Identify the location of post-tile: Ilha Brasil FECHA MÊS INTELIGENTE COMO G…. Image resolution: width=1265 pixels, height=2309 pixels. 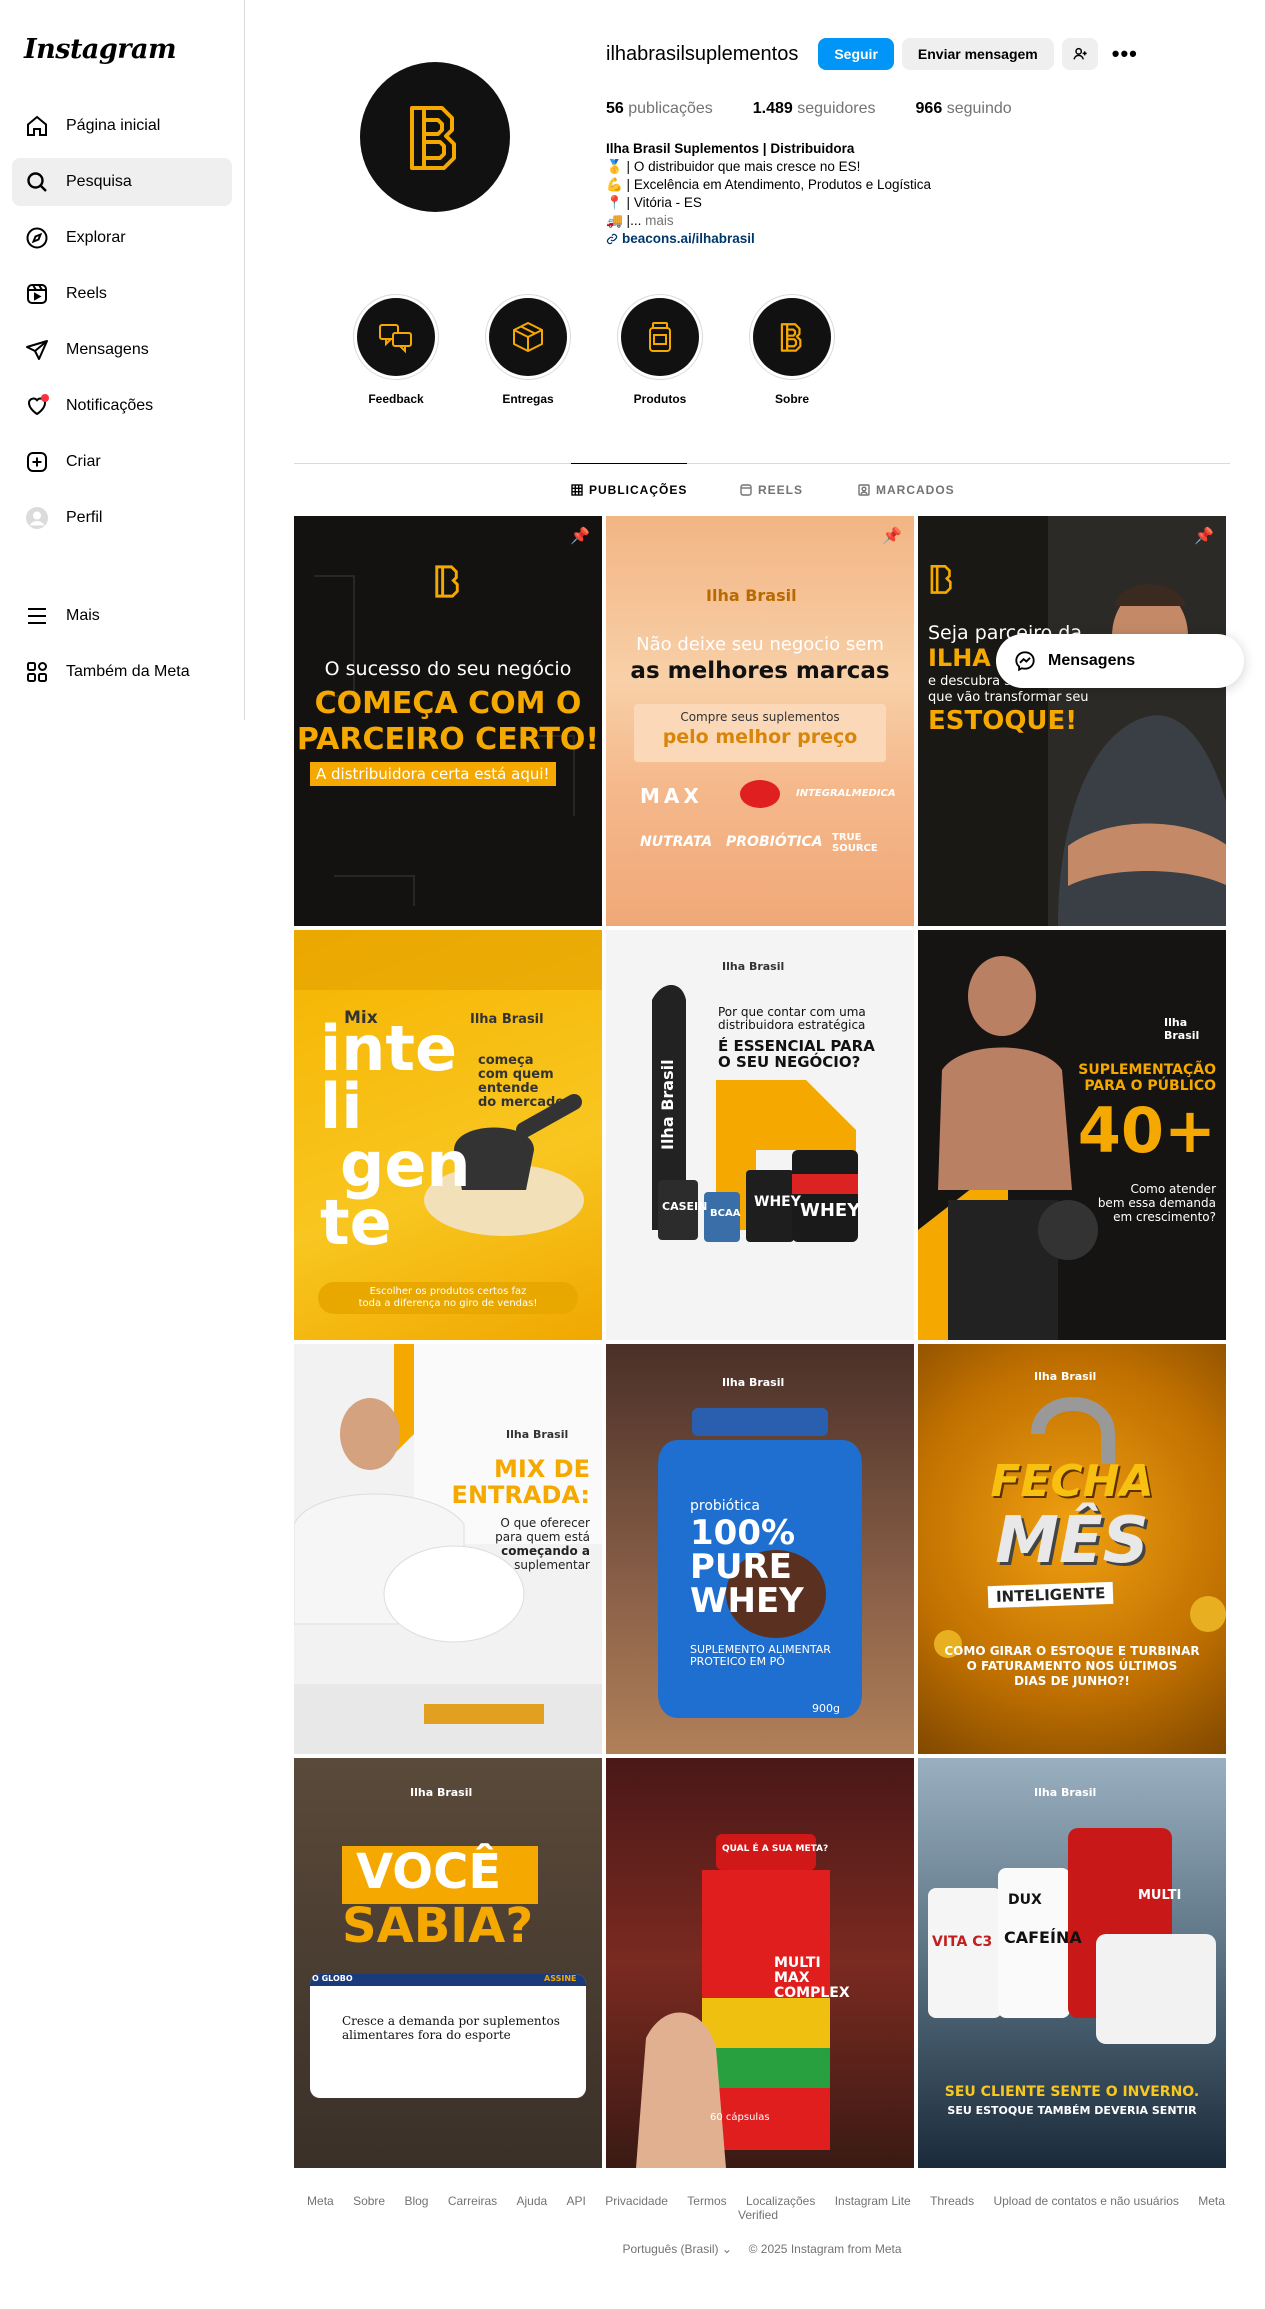
(1072, 1549).